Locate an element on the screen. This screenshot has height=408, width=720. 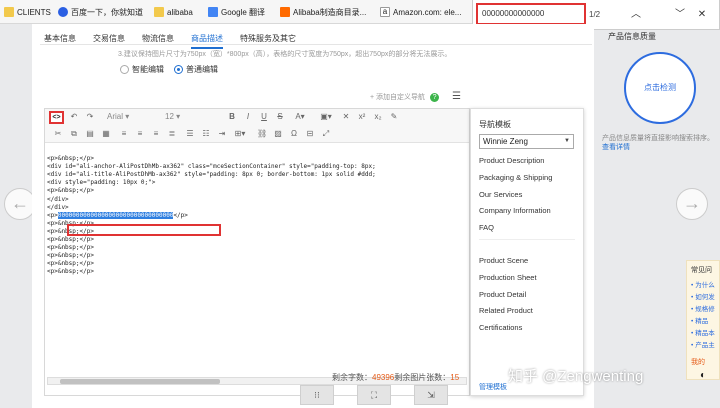
faq-more: 我的 is located at coordinates (698, 362).